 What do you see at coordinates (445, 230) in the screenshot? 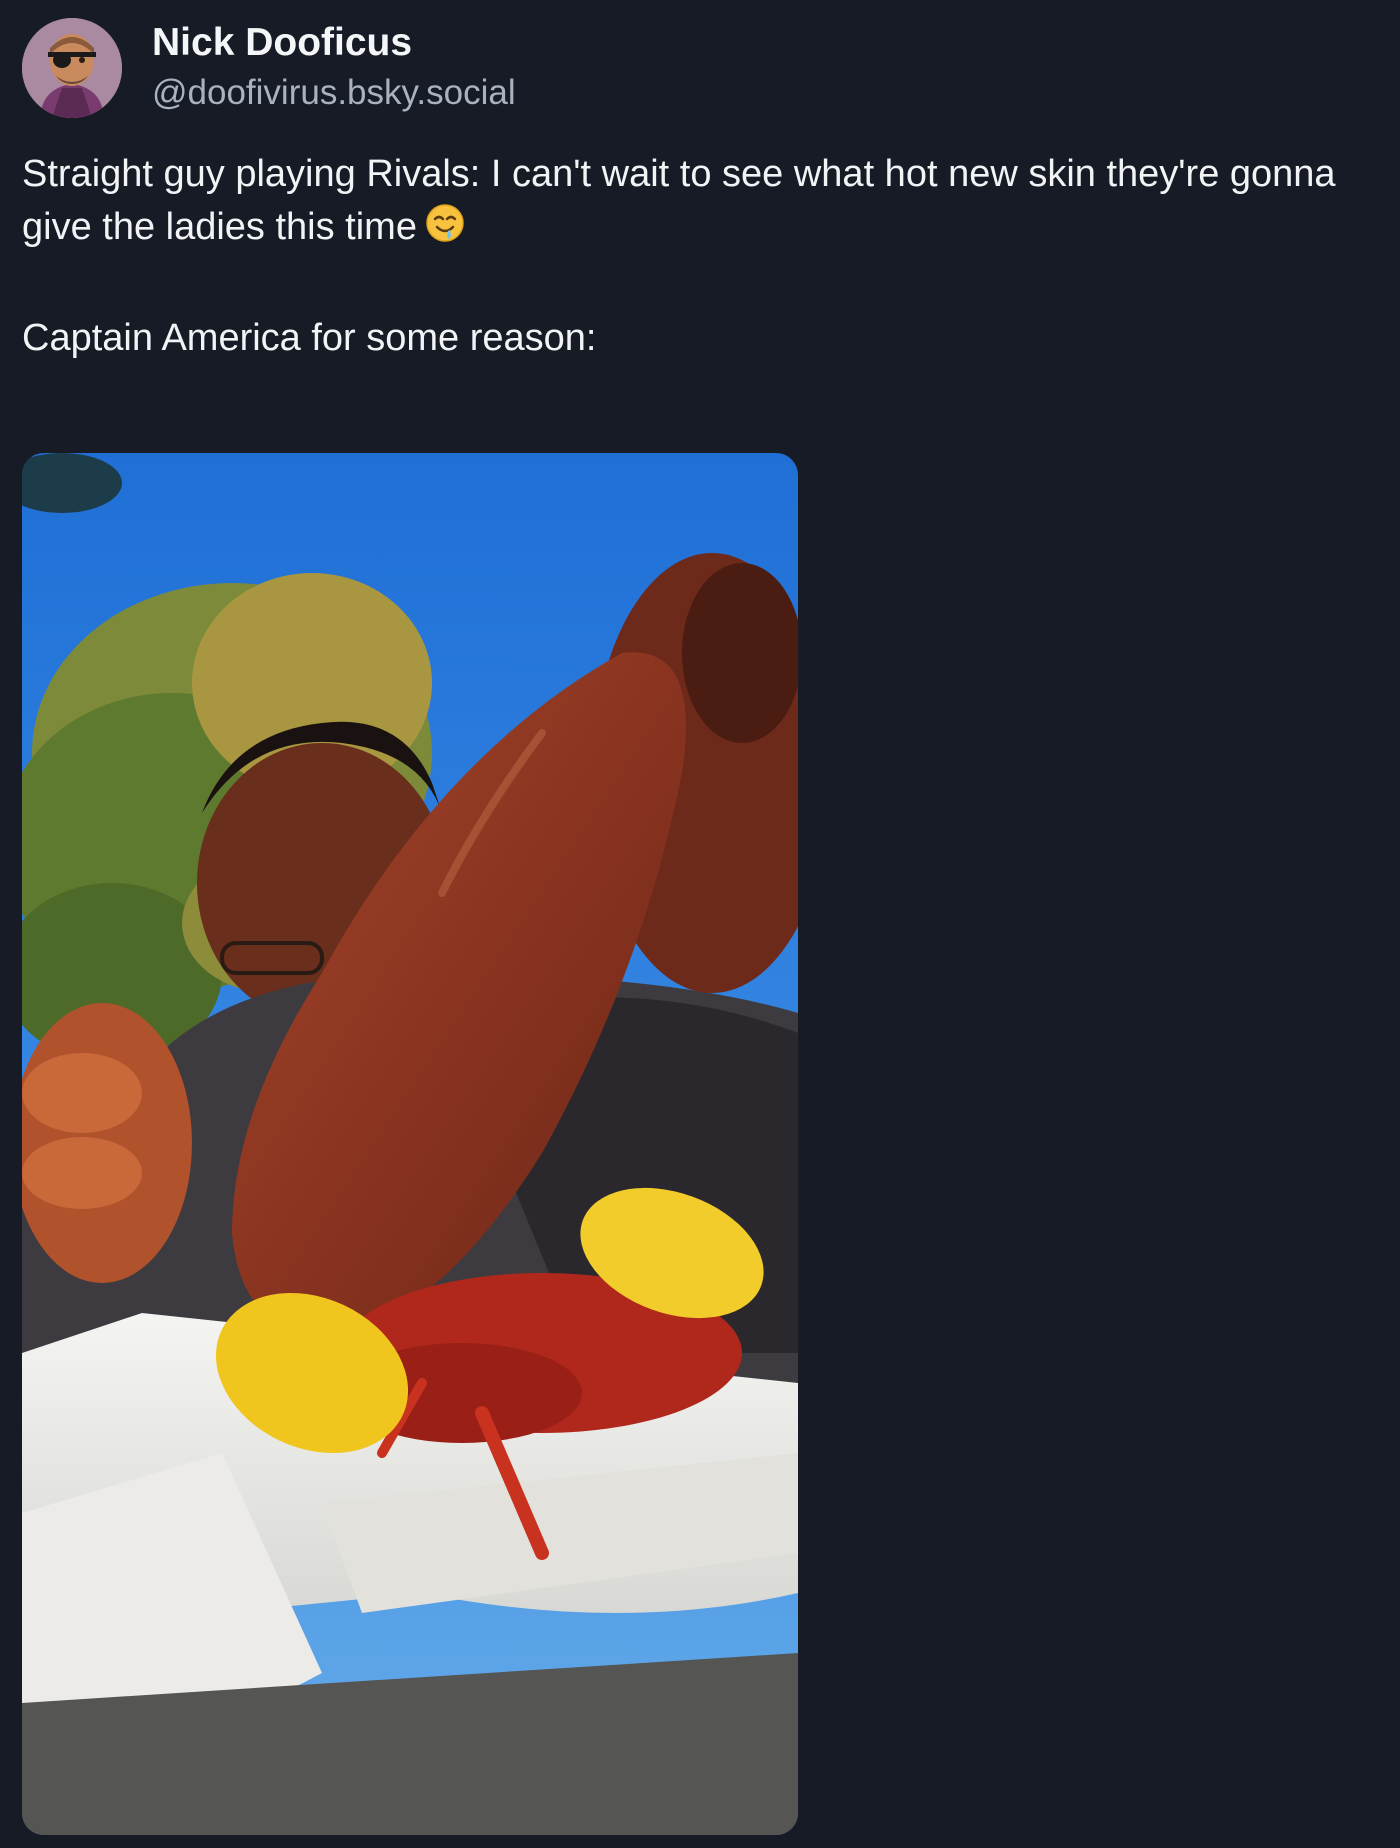
I see `drooling-face-emoji-icon` at bounding box center [445, 230].